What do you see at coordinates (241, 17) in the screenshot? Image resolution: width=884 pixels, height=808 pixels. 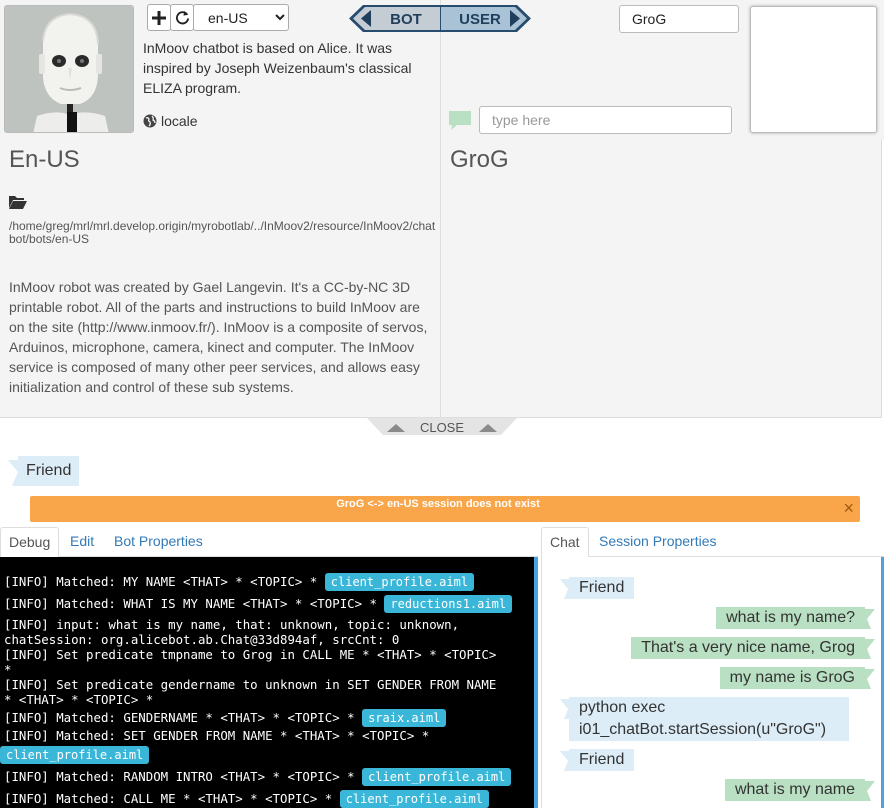 I see `language-select: en-US` at bounding box center [241, 17].